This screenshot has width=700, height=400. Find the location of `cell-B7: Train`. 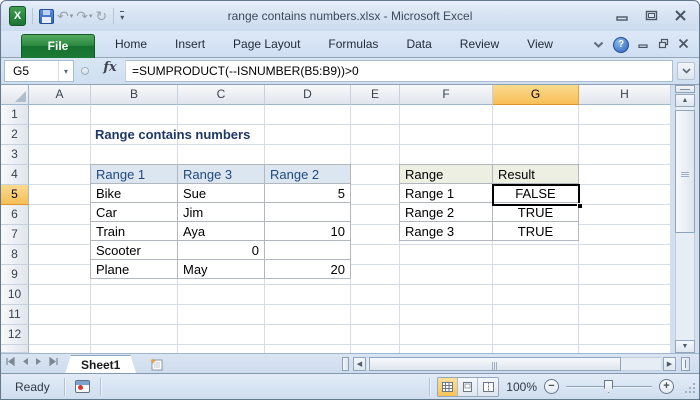

cell-B7: Train is located at coordinates (134, 231).